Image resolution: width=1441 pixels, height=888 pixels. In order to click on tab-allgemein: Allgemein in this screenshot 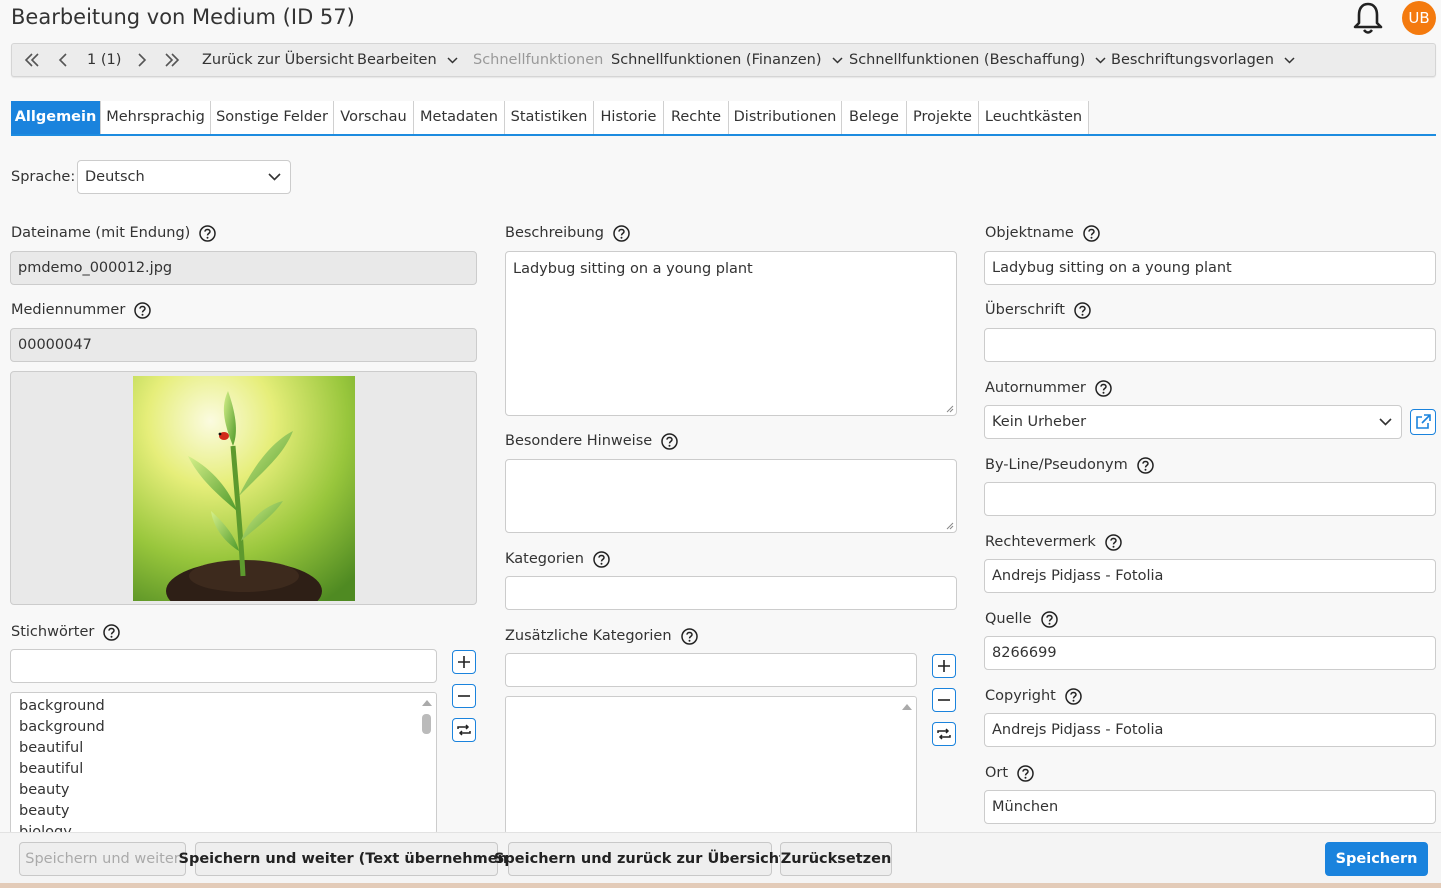, I will do `click(56, 117)`.